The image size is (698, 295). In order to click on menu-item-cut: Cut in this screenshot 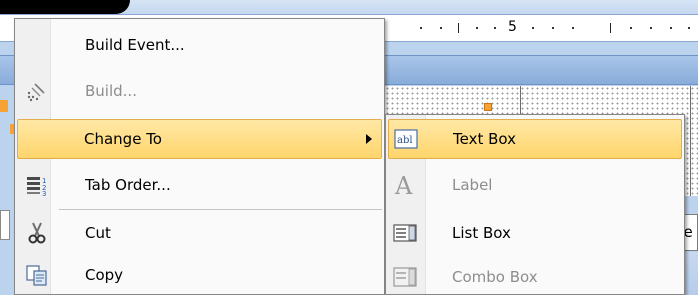, I will do `click(199, 233)`.